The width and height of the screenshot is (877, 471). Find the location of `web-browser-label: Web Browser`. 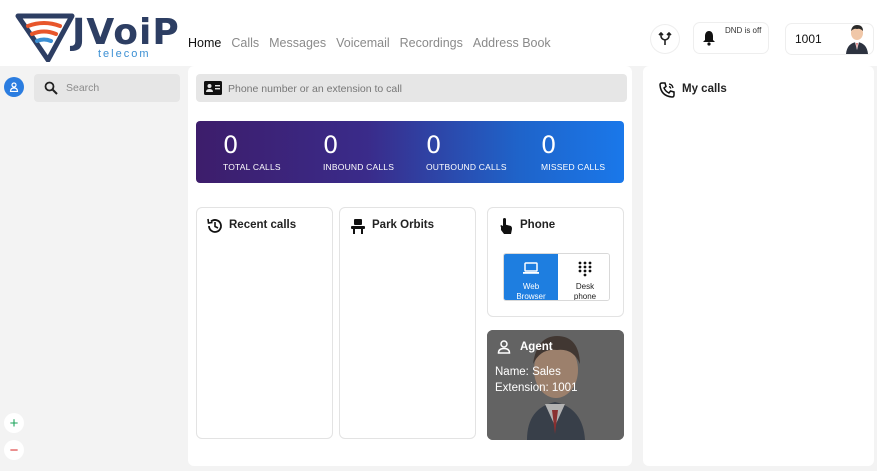

web-browser-label: Web Browser is located at coordinates (531, 291).